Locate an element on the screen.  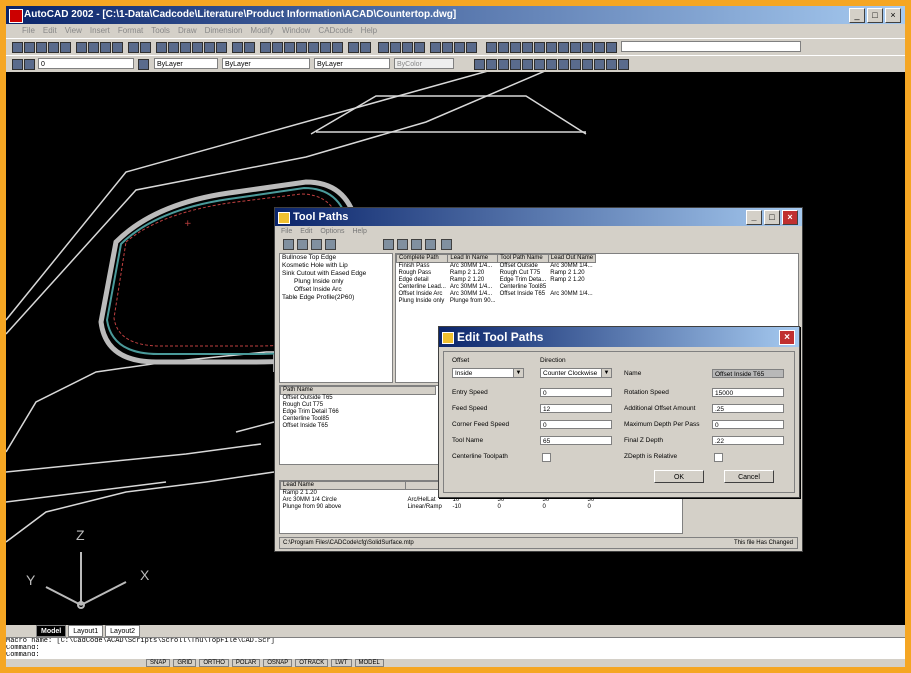
new-icon is located at coordinates (17, 47).